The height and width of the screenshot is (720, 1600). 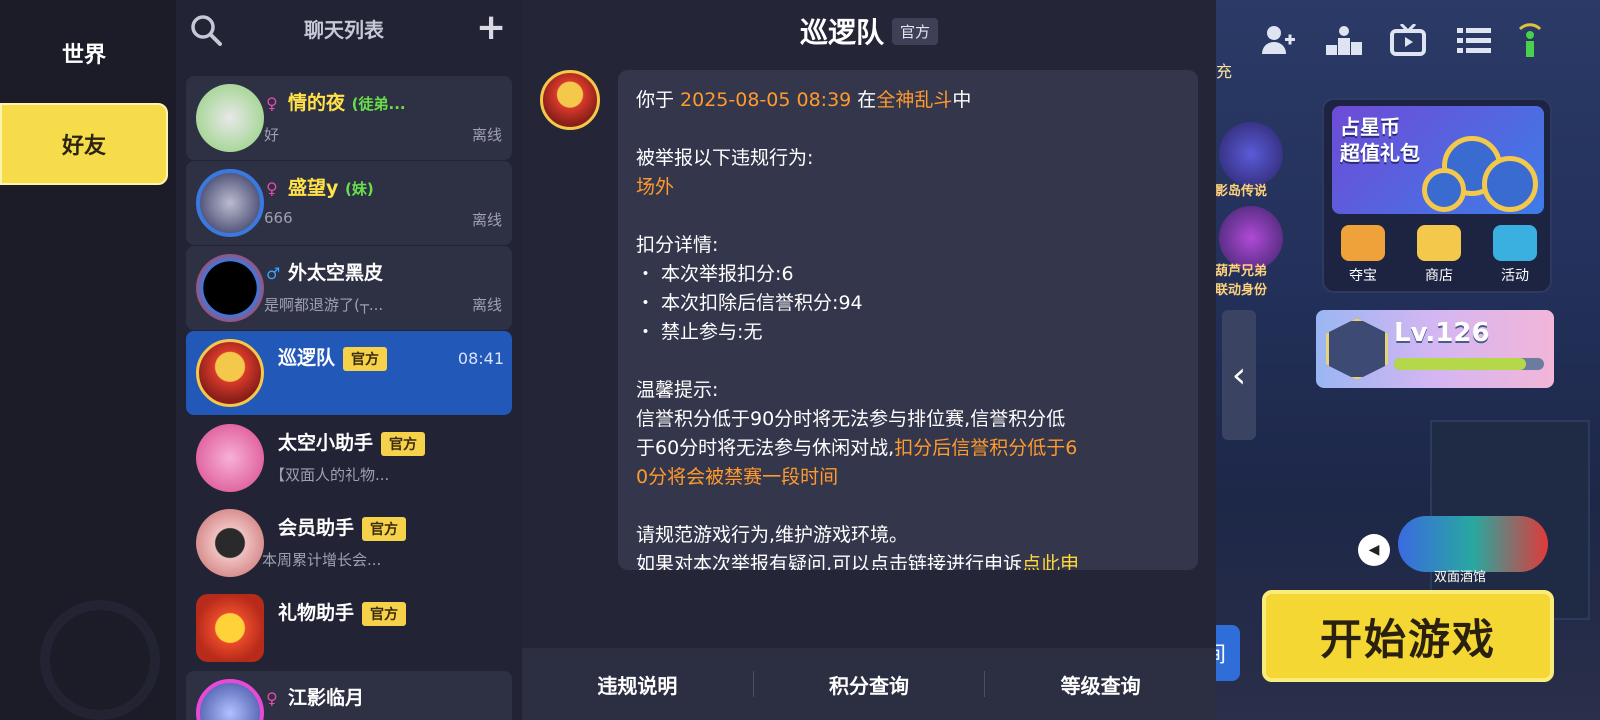 I want to click on contact-name: 太空小助手 官方, so click(x=352, y=442).